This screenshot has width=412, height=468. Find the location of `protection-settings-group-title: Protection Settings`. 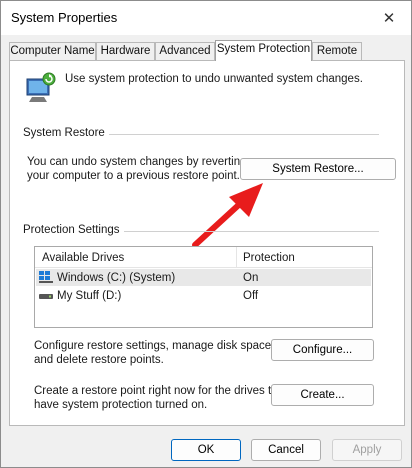

protection-settings-group-title: Protection Settings is located at coordinates (73, 230).